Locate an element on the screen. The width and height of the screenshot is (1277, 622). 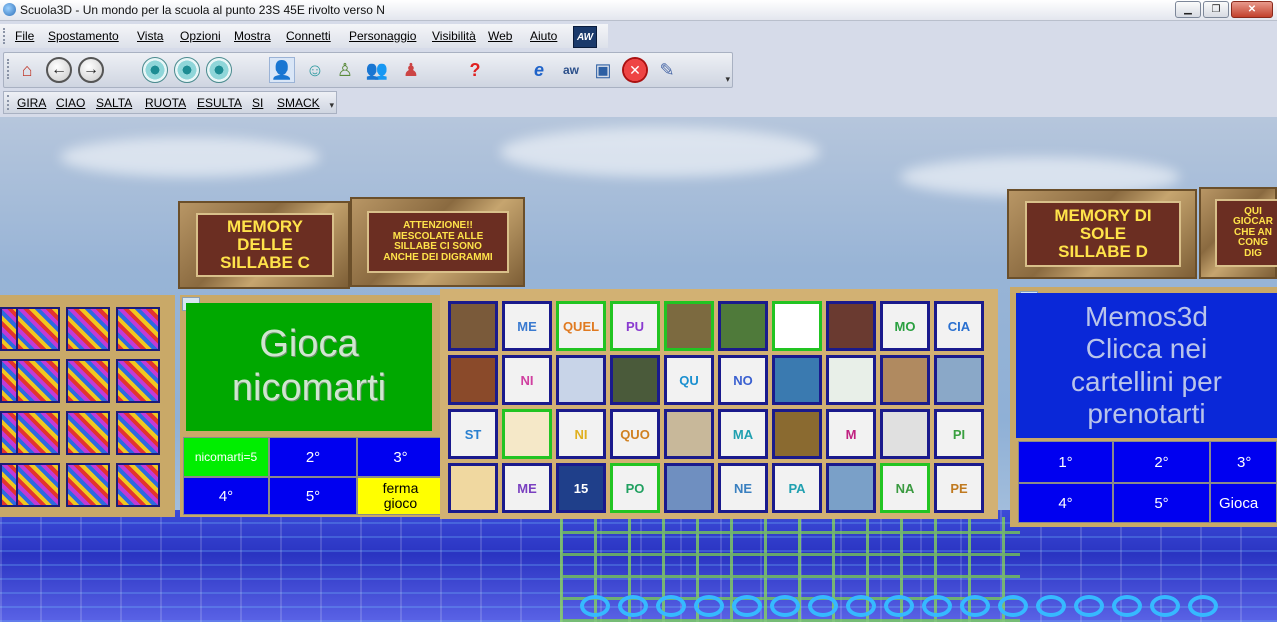
forward-icon: → is located at coordinates (91, 70).